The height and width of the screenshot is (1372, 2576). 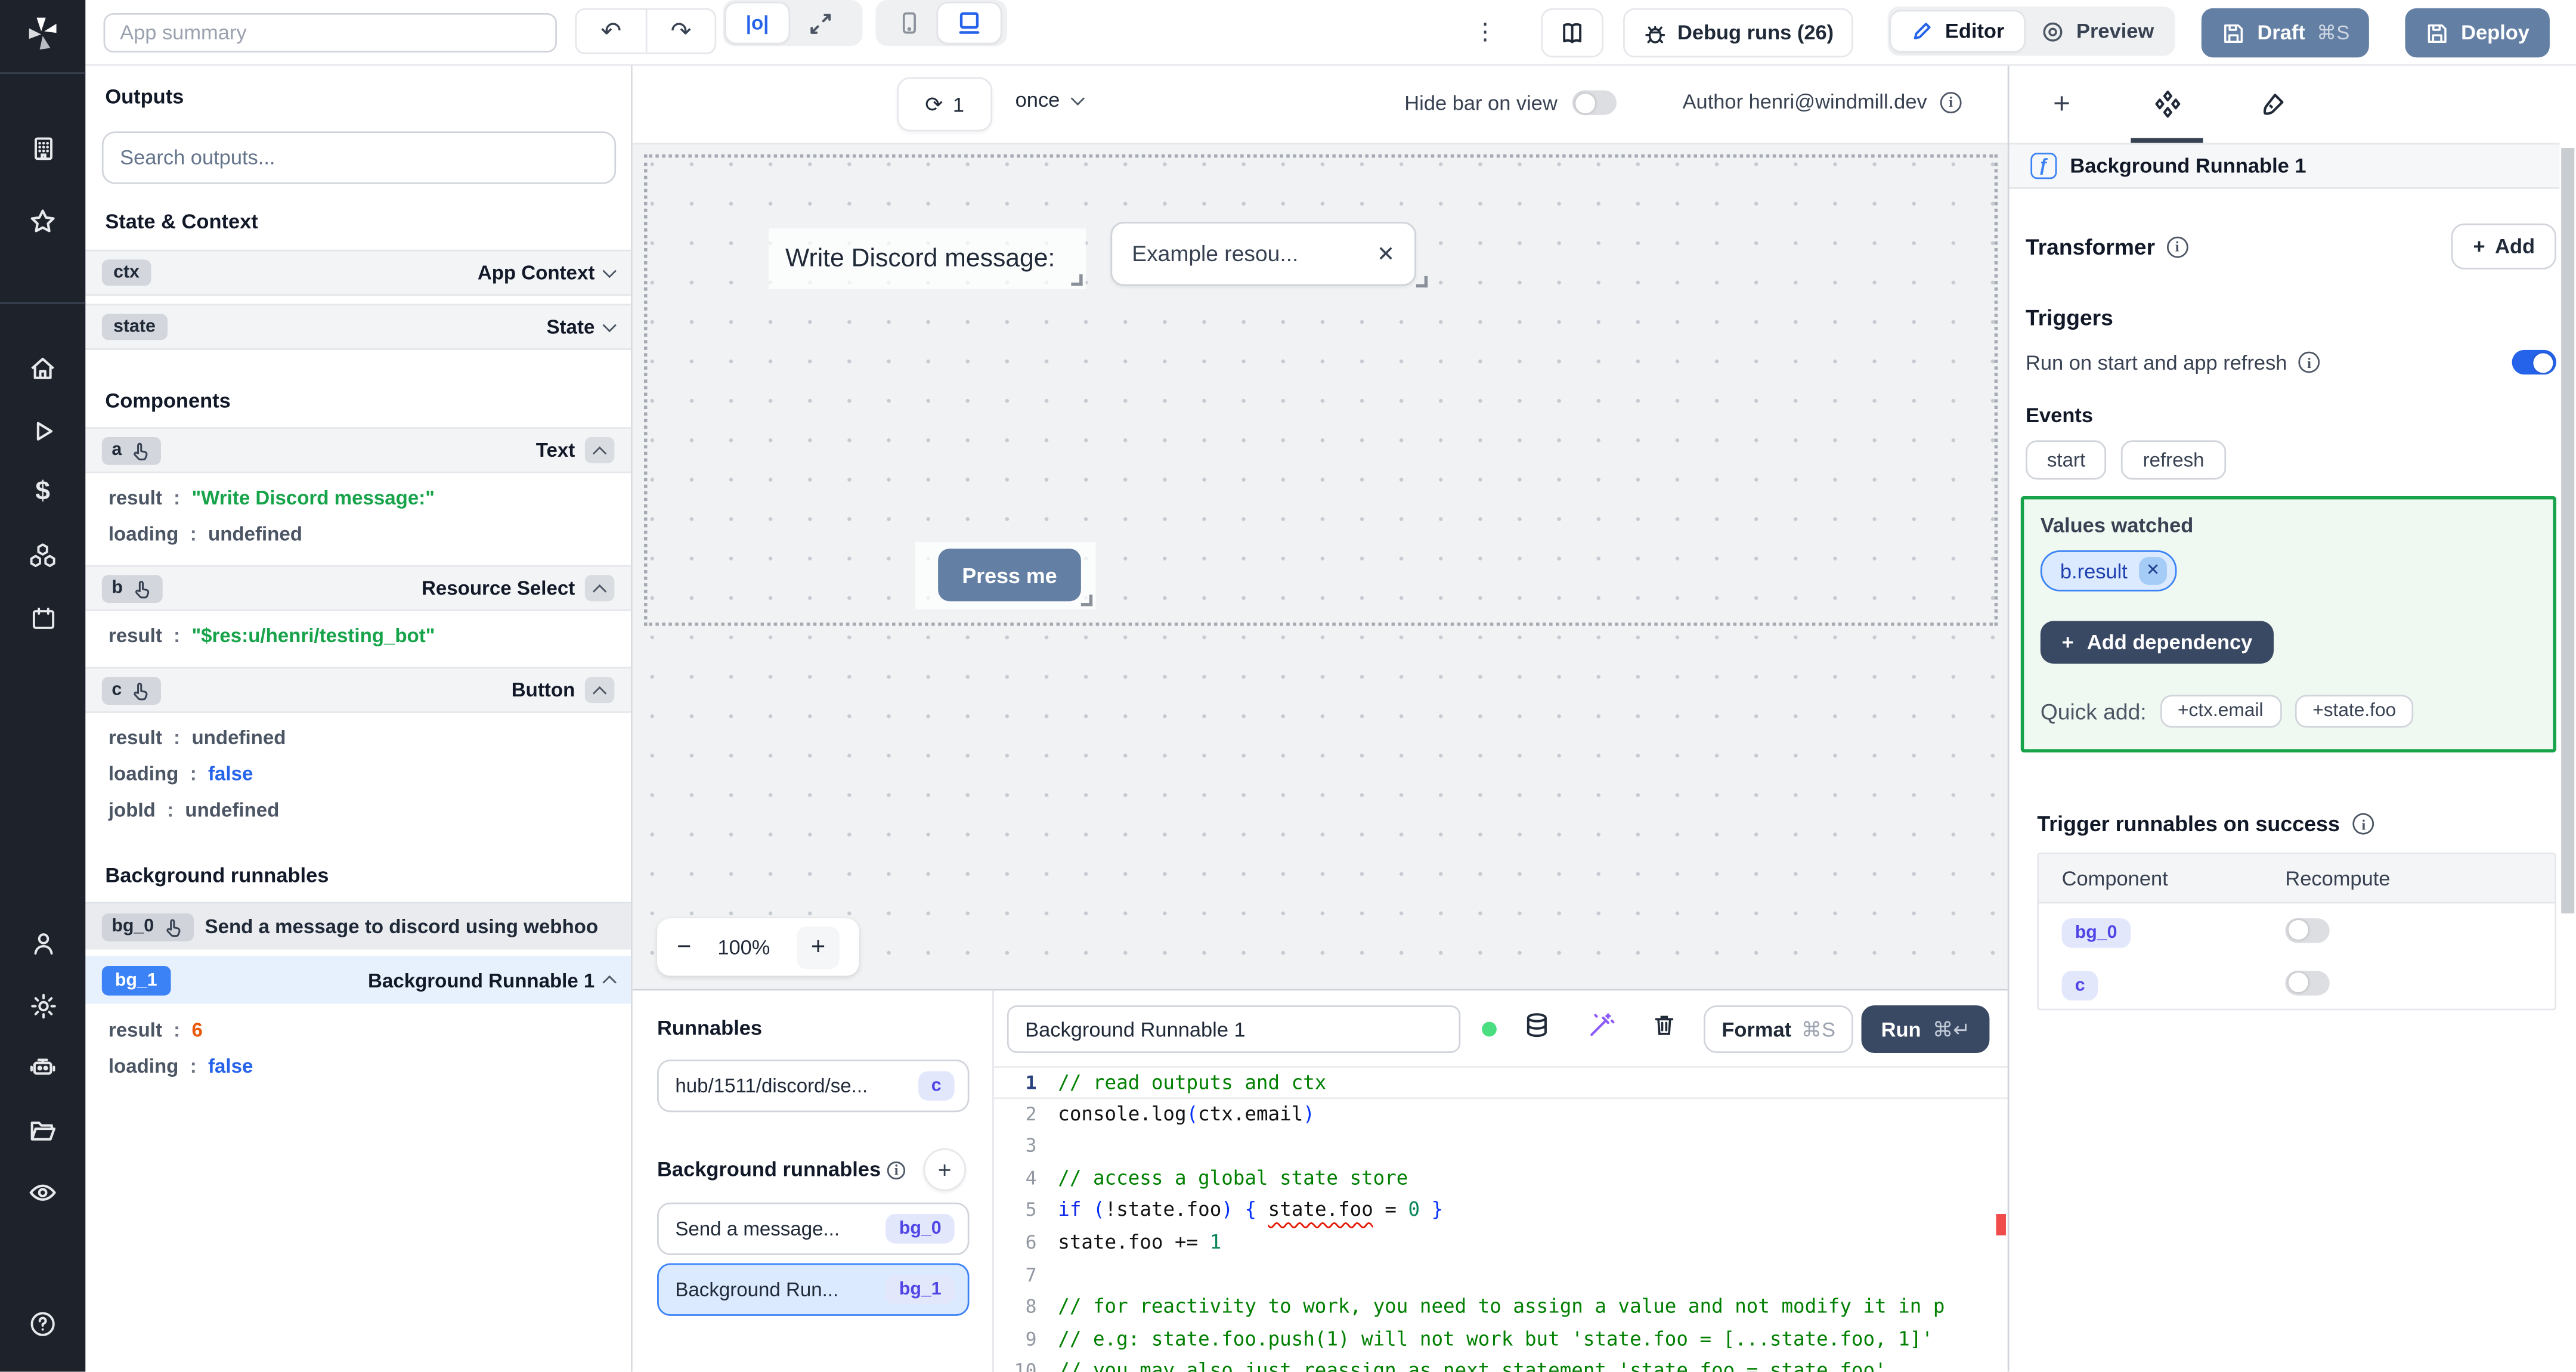 What do you see at coordinates (1958, 31) in the screenshot?
I see `tab-editor: Editor` at bounding box center [1958, 31].